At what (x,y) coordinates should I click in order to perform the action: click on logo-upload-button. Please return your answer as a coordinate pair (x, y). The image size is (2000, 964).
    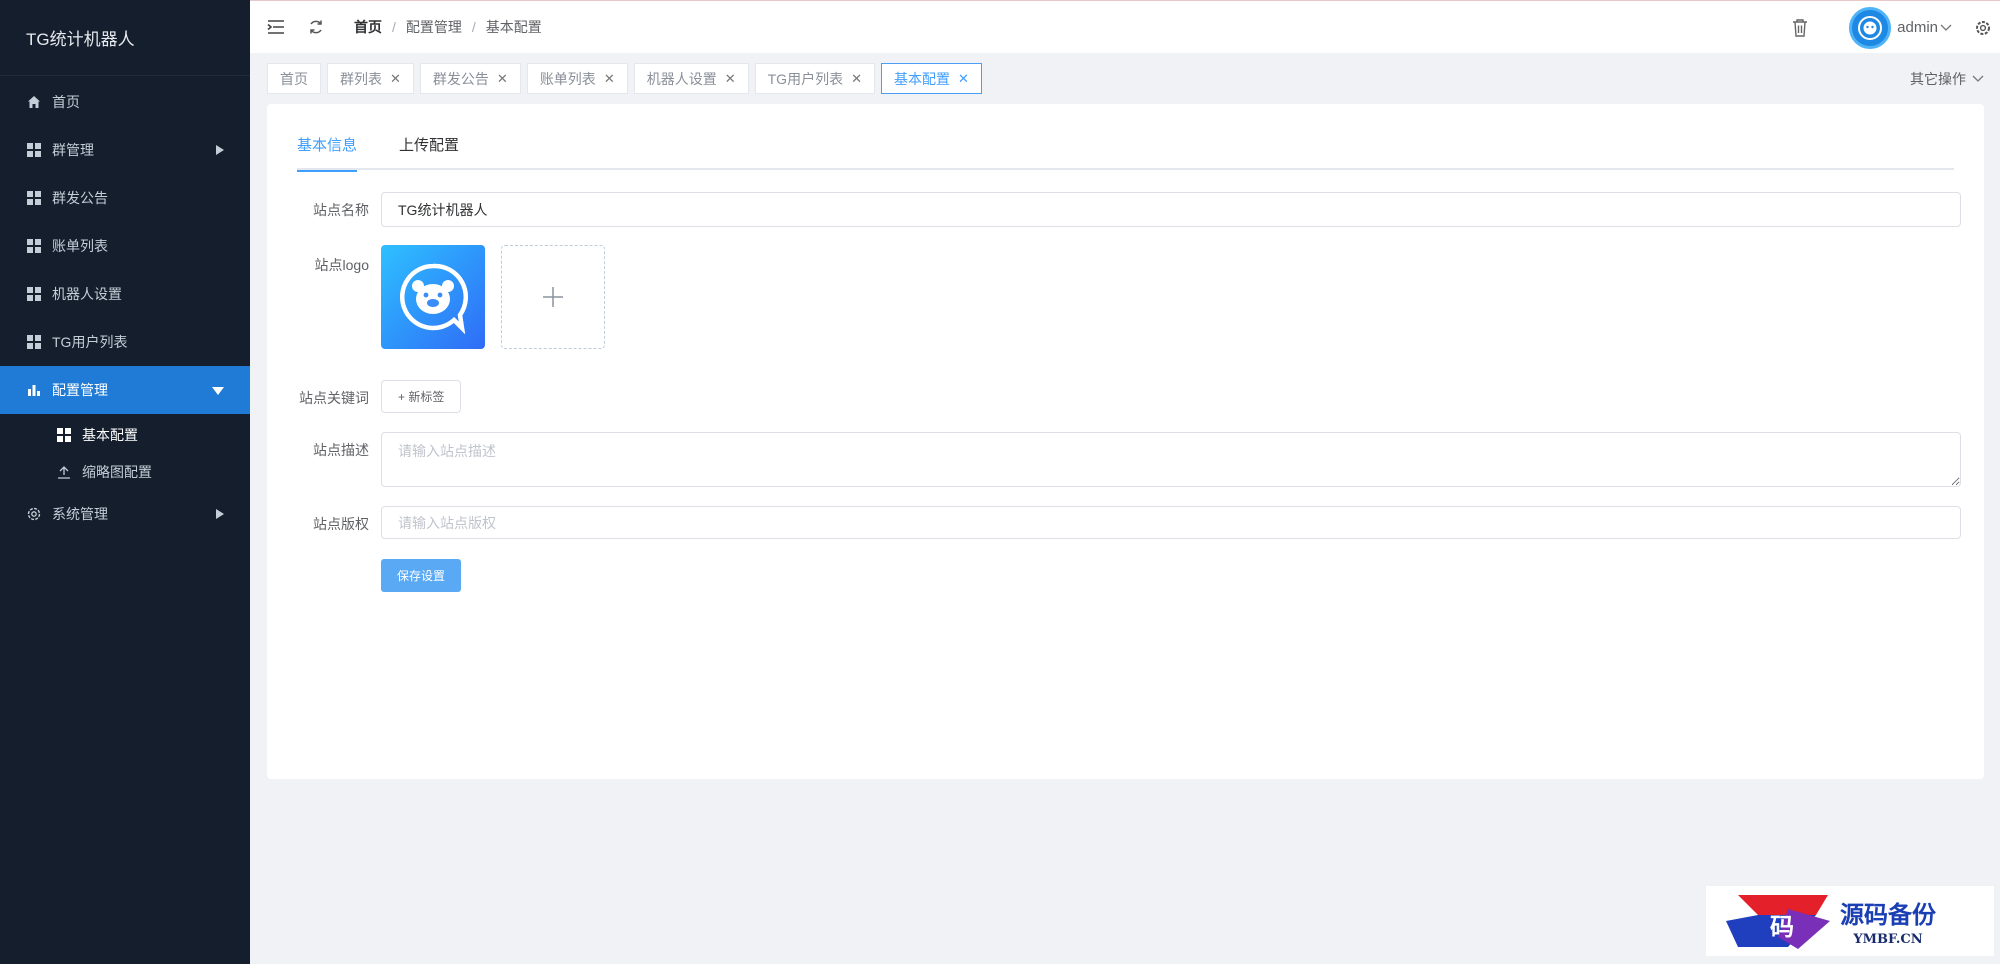
    Looking at the image, I should click on (553, 297).